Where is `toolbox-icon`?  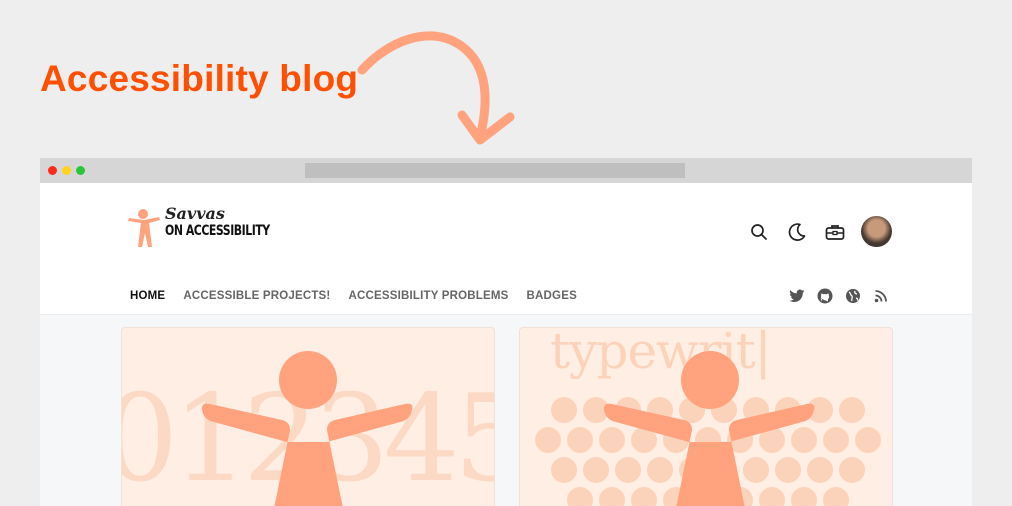 toolbox-icon is located at coordinates (835, 232).